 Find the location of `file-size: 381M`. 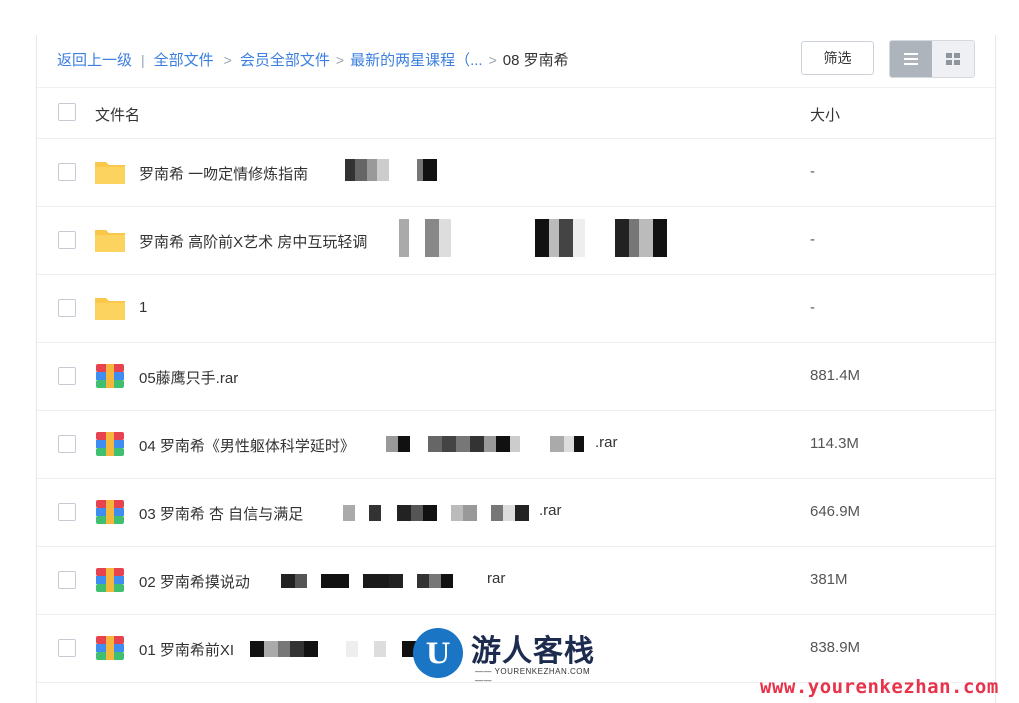

file-size: 381M is located at coordinates (829, 579).